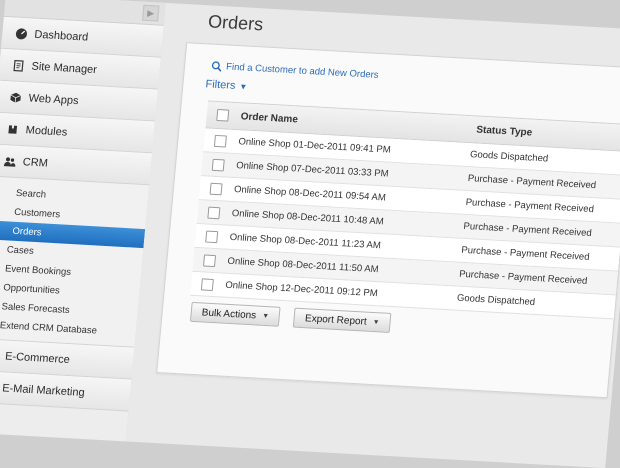  I want to click on order-name: Online Shop 07-Dec-2011 03:33 PM, so click(312, 169).